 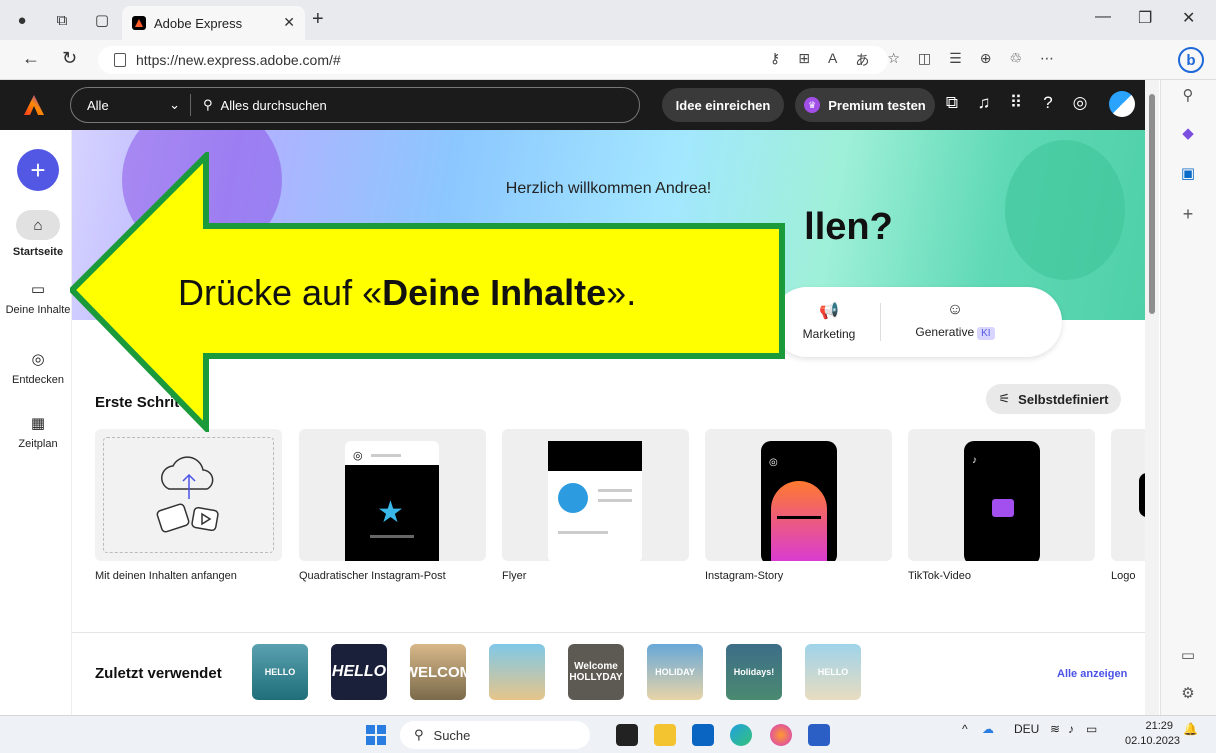 What do you see at coordinates (1190, 729) in the screenshot?
I see `notification-bell-icon: 🔔` at bounding box center [1190, 729].